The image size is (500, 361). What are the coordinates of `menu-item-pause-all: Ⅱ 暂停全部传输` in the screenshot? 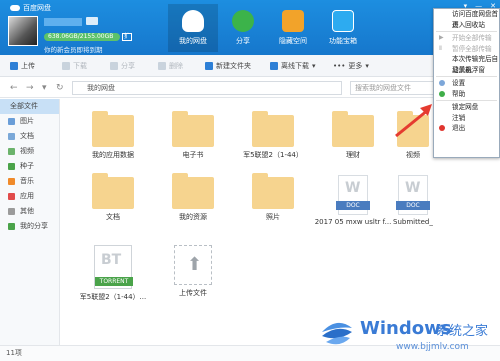 It's located at (466, 49).